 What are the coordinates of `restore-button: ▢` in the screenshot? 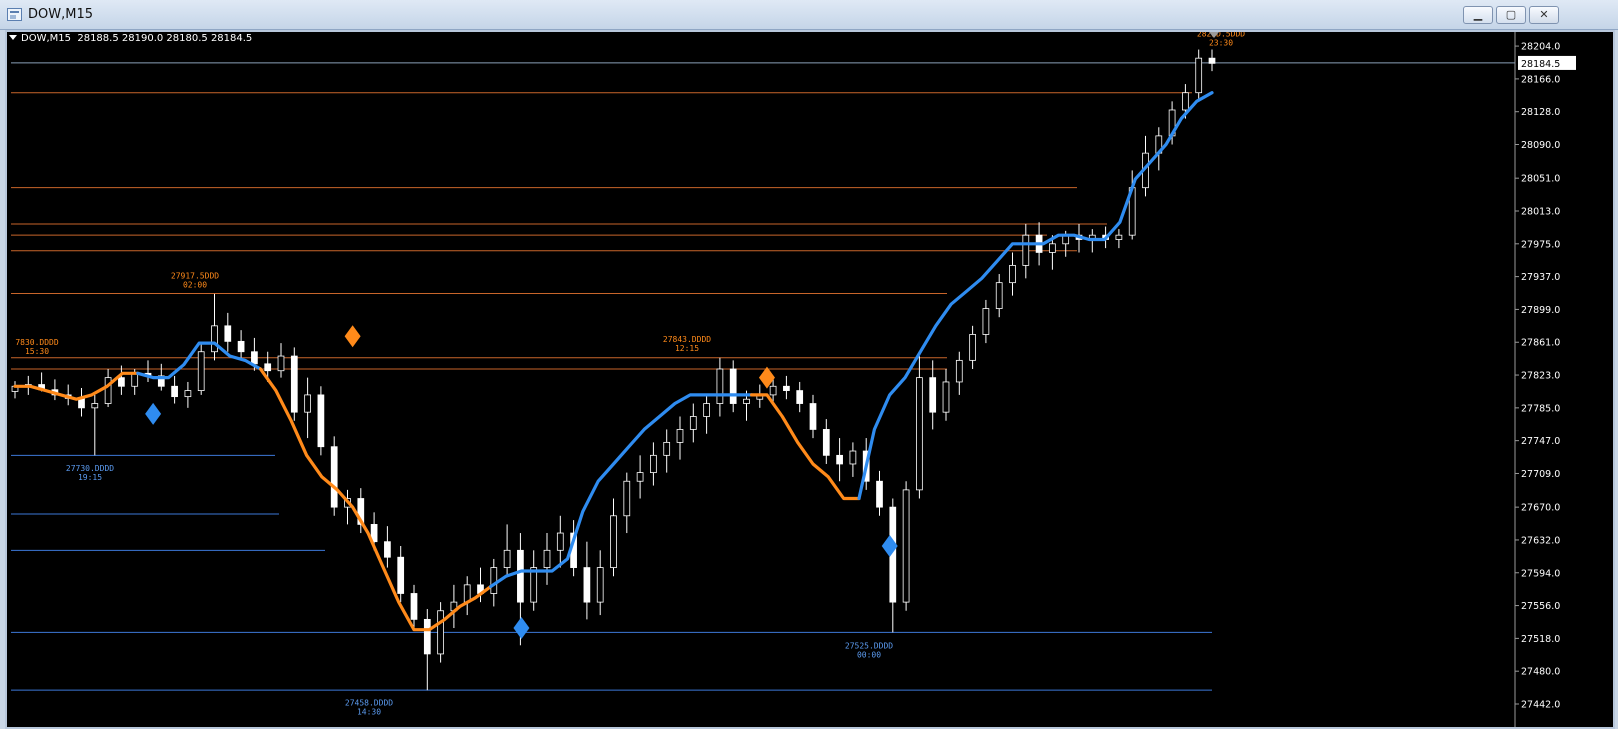 It's located at (1511, 15).